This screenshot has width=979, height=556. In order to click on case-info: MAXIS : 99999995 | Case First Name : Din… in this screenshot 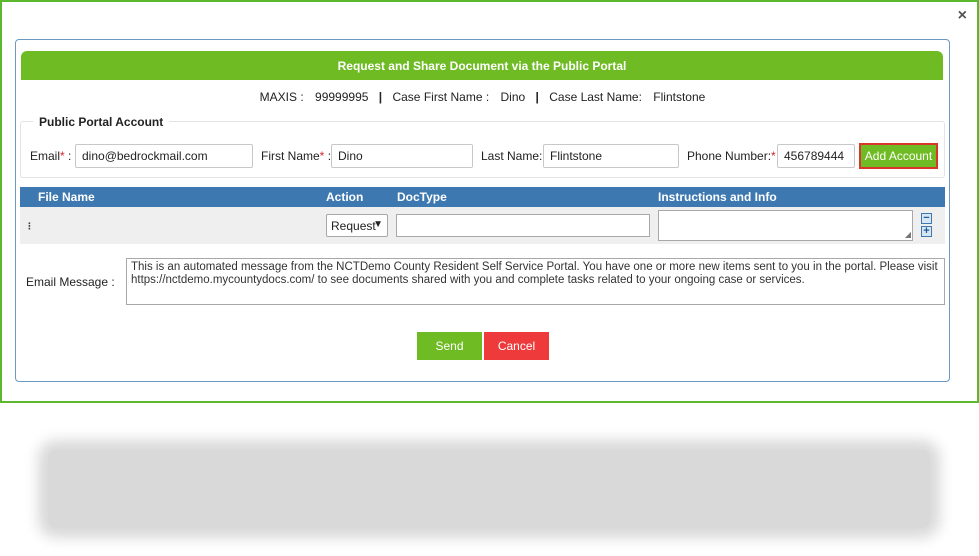, I will do `click(482, 97)`.